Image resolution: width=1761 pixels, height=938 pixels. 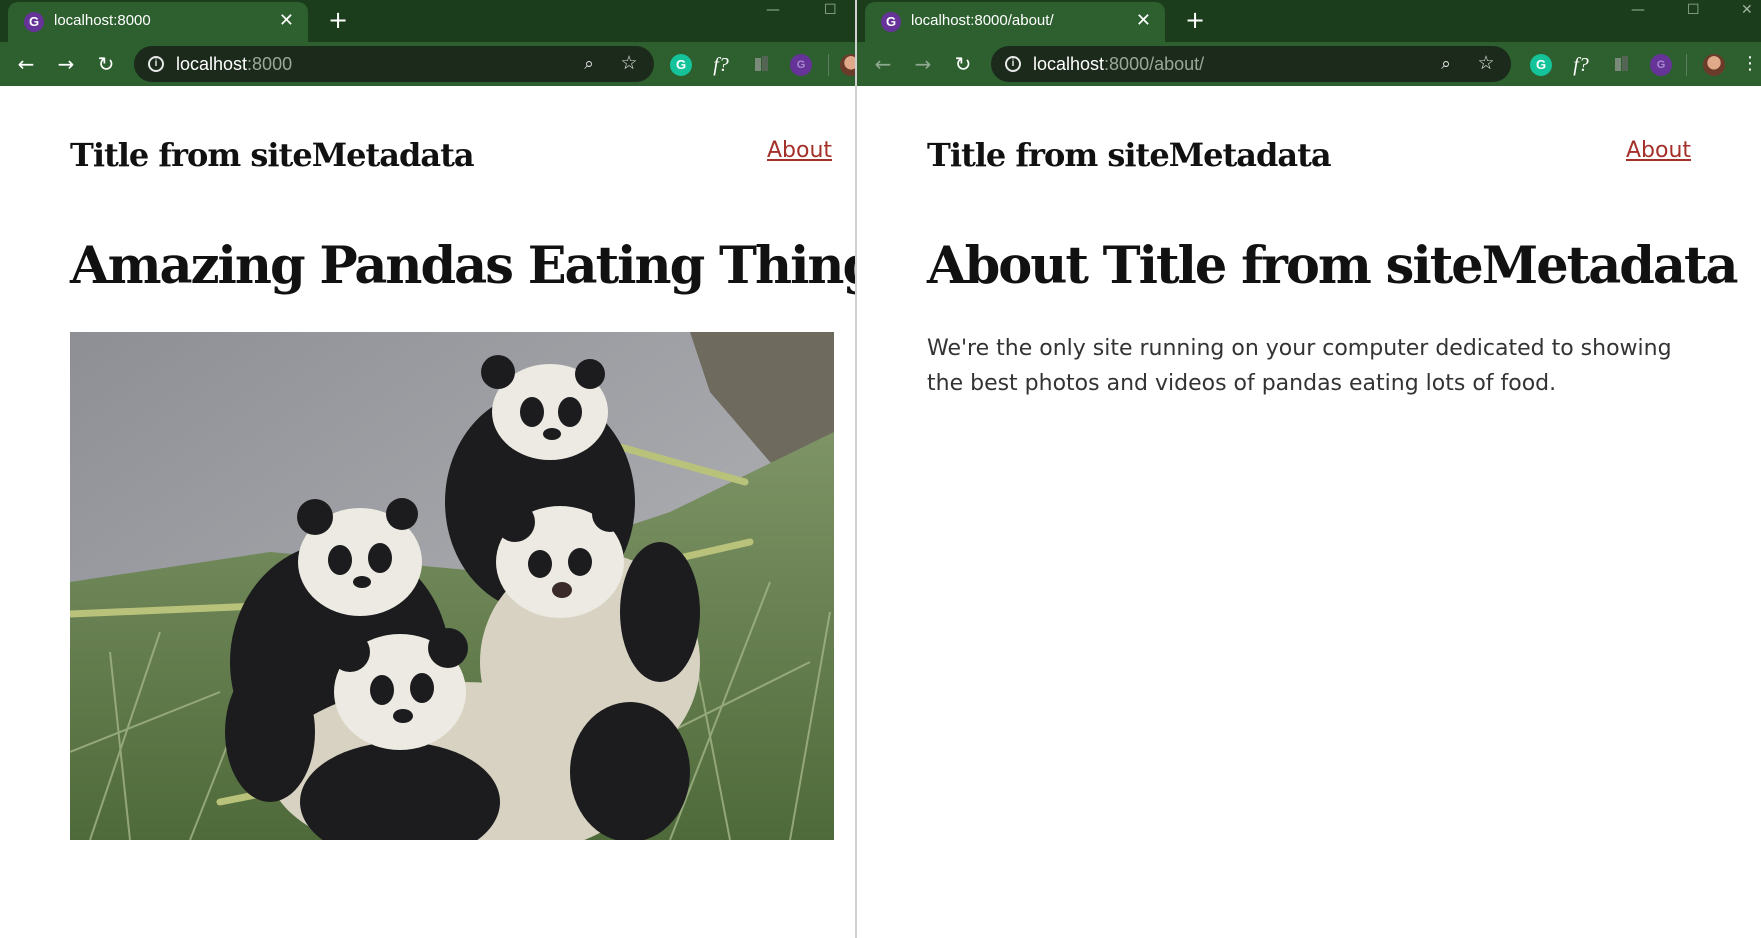 What do you see at coordinates (102, 20) in the screenshot?
I see `tab-title: localhost:8000` at bounding box center [102, 20].